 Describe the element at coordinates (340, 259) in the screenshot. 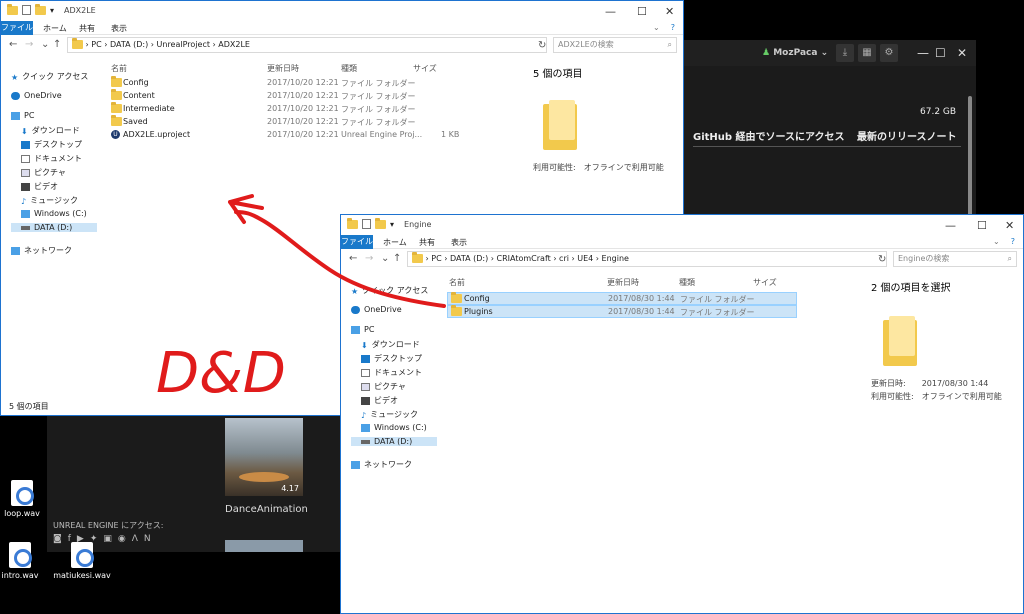

I see `drag-arrow` at that location.